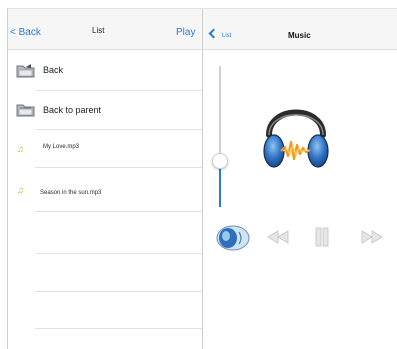 The height and width of the screenshot is (349, 397). I want to click on pause-icon, so click(322, 237).